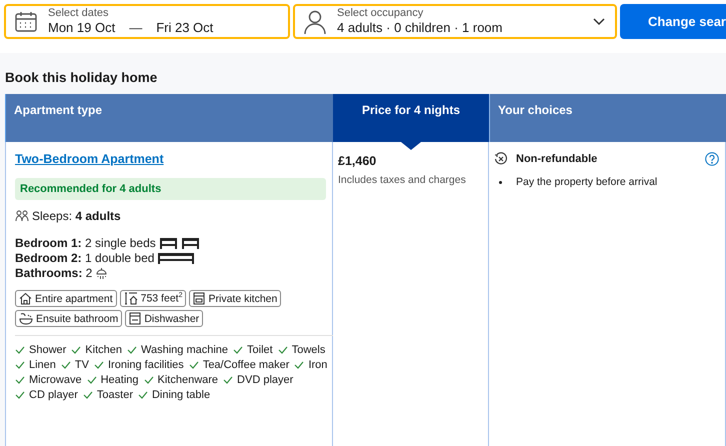  What do you see at coordinates (177, 350) in the screenshot?
I see `amenity-item: Washing machine` at bounding box center [177, 350].